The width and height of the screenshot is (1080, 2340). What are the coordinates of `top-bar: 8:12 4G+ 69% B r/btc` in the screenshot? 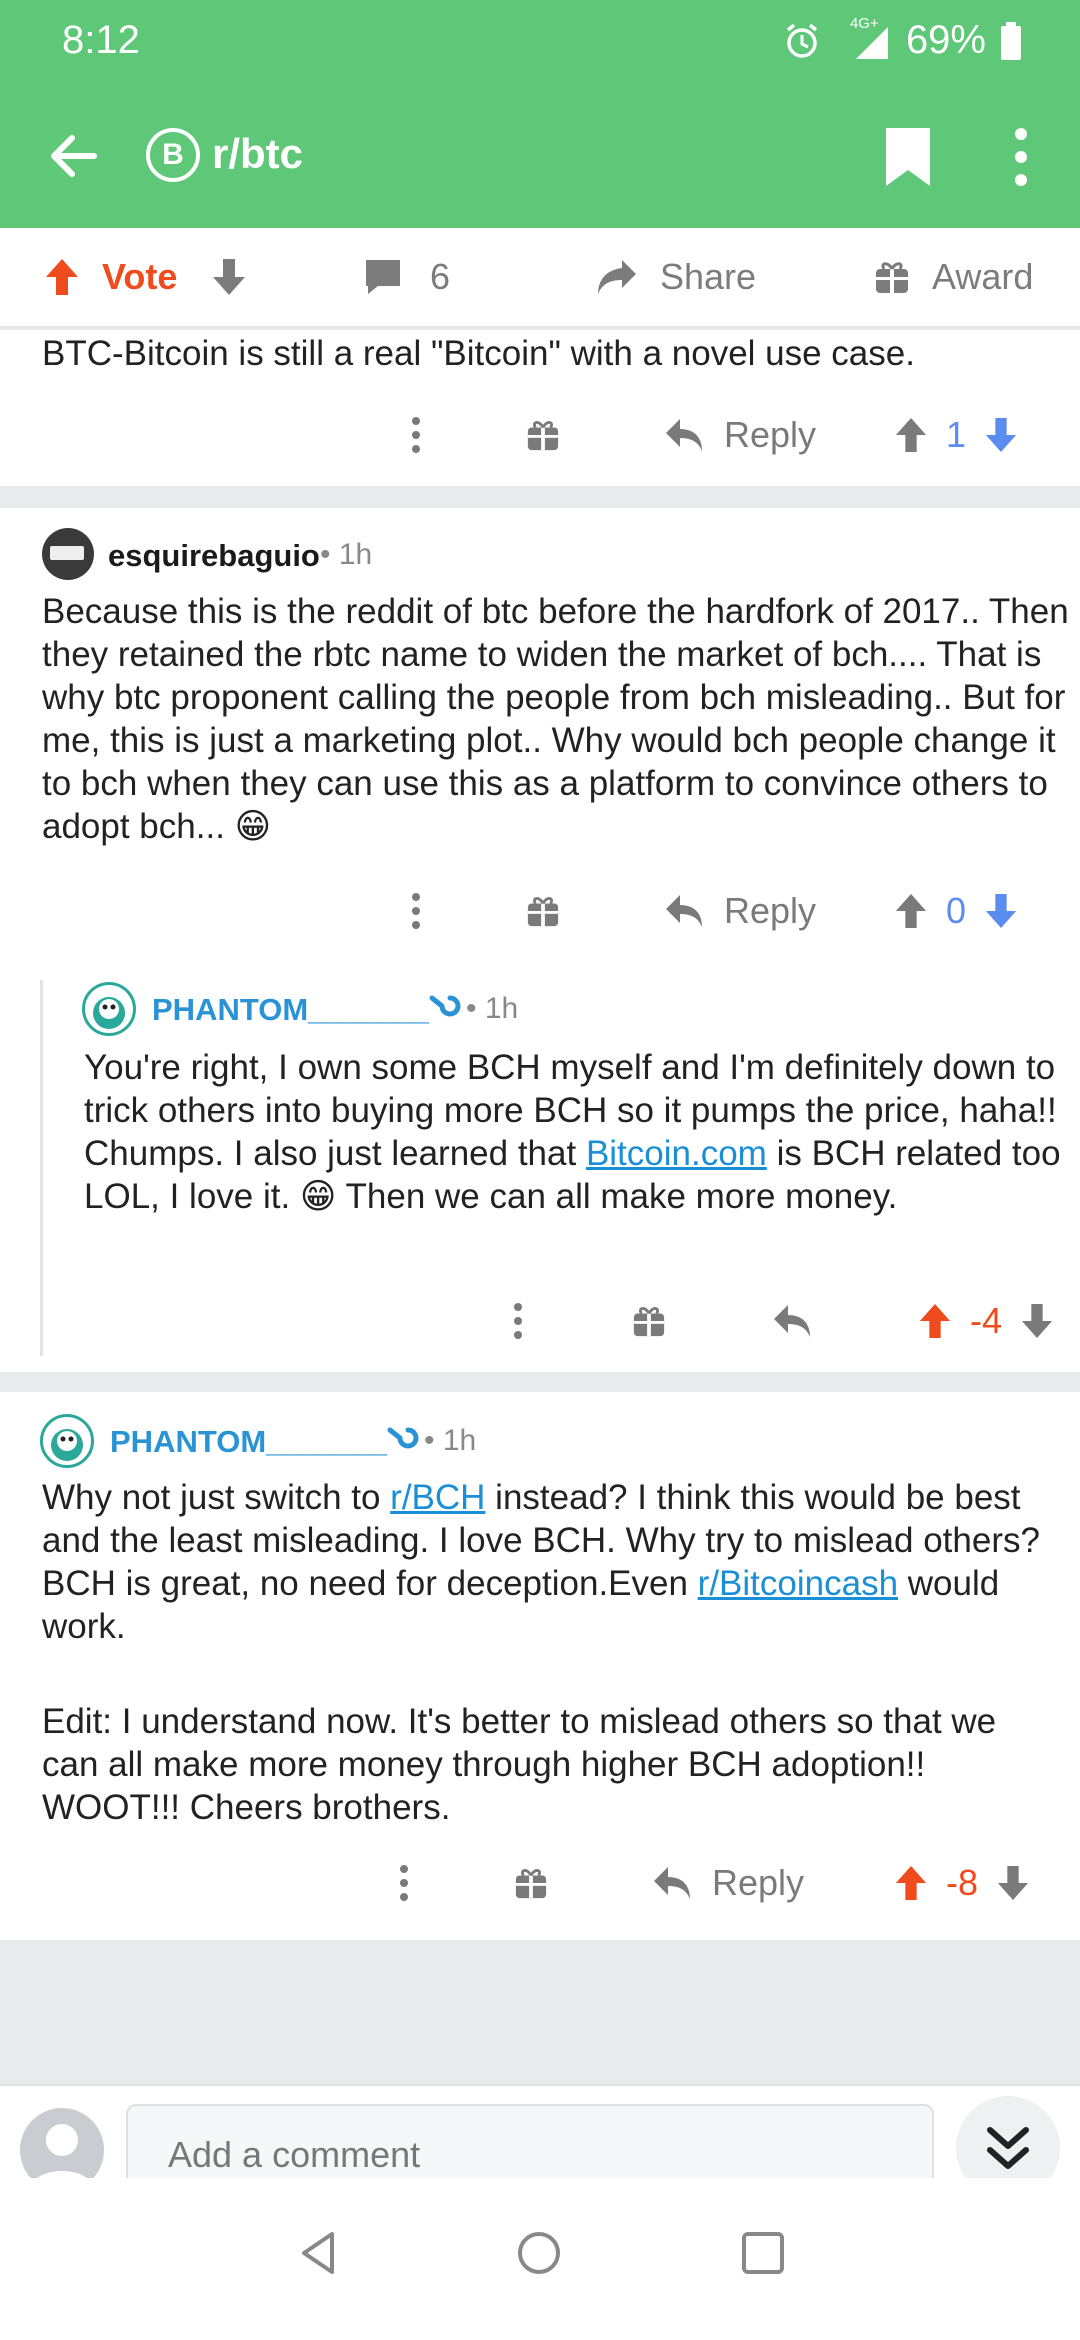 It's located at (540, 114).